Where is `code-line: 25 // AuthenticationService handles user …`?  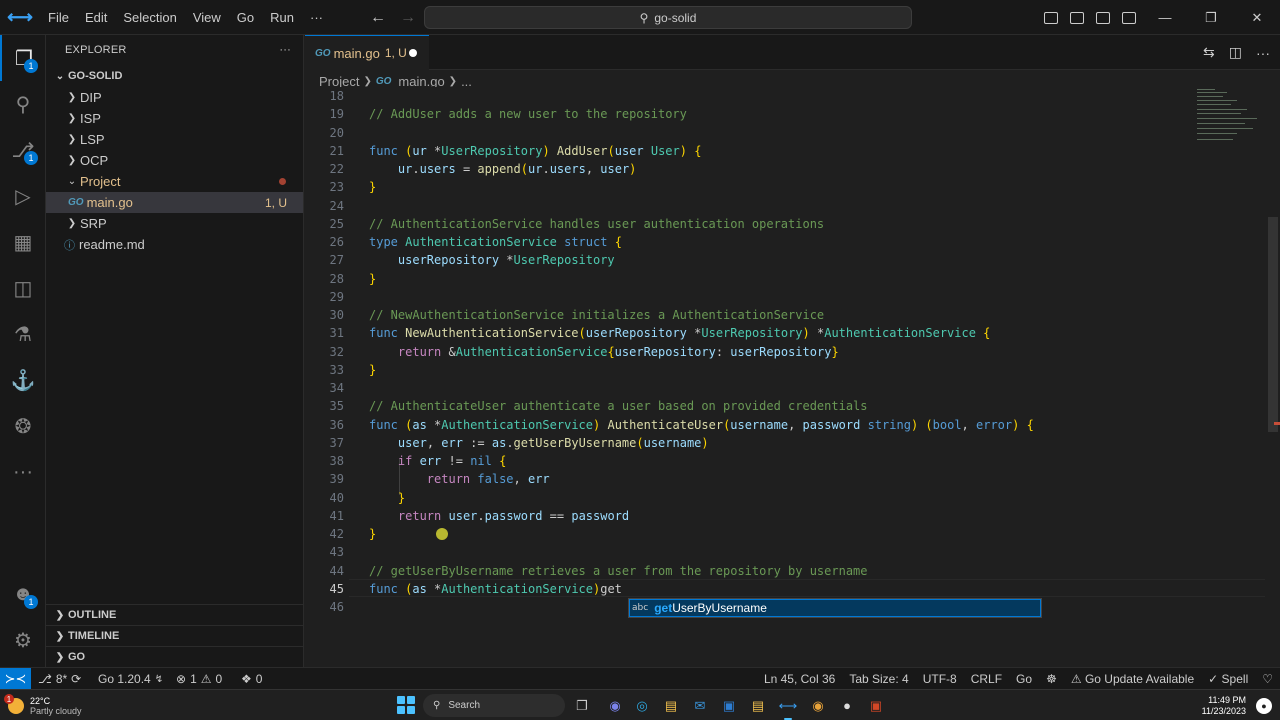
code-line: 25 // AuthenticationService handles user … is located at coordinates (755, 224).